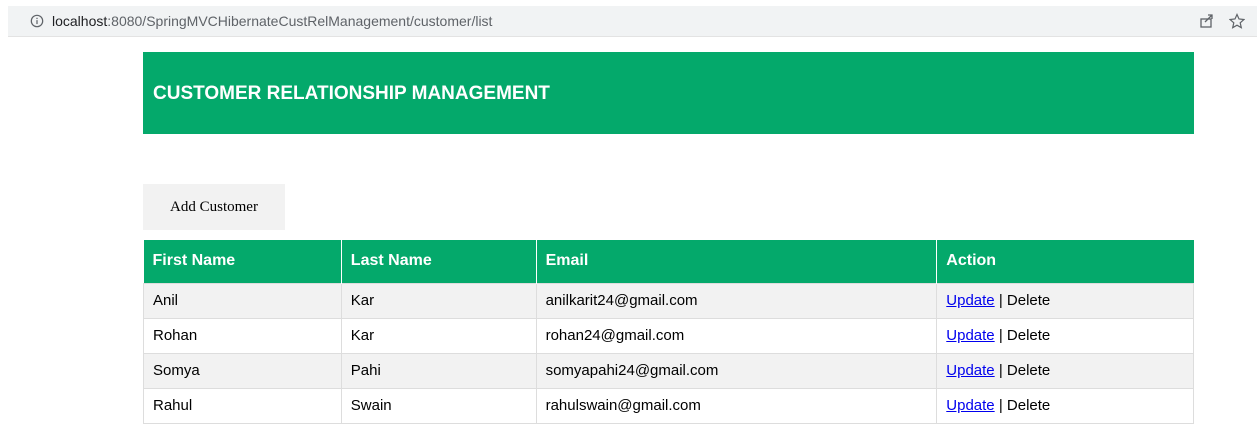 This screenshot has height=424, width=1257. What do you see at coordinates (438, 370) in the screenshot?
I see `cell-last-name: Pahi` at bounding box center [438, 370].